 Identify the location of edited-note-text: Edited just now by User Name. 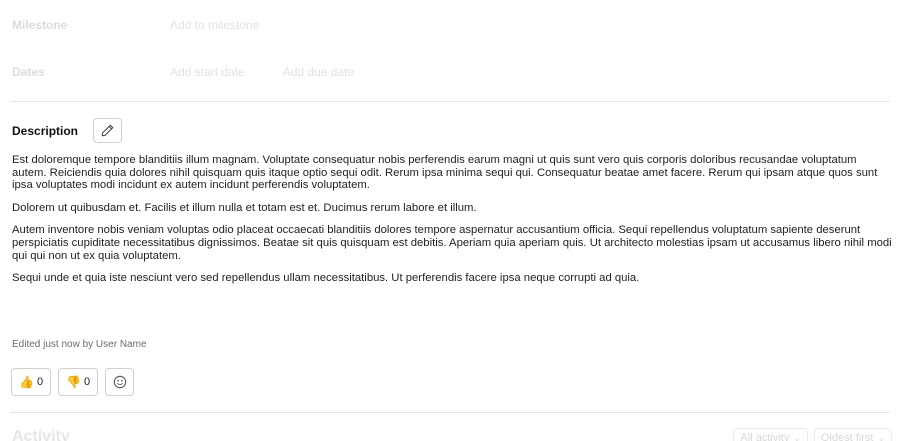
(79, 344).